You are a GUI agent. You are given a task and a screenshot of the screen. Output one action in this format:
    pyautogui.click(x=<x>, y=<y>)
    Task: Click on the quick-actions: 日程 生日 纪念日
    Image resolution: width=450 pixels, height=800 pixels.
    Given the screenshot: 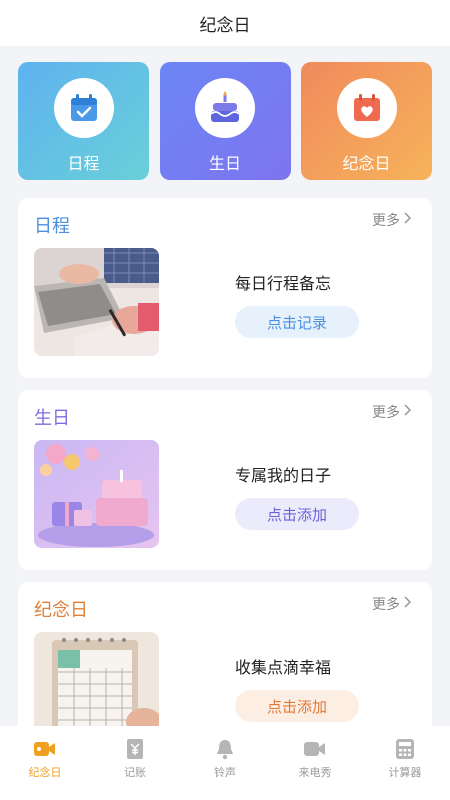 What is the action you would take?
    pyautogui.click(x=225, y=122)
    